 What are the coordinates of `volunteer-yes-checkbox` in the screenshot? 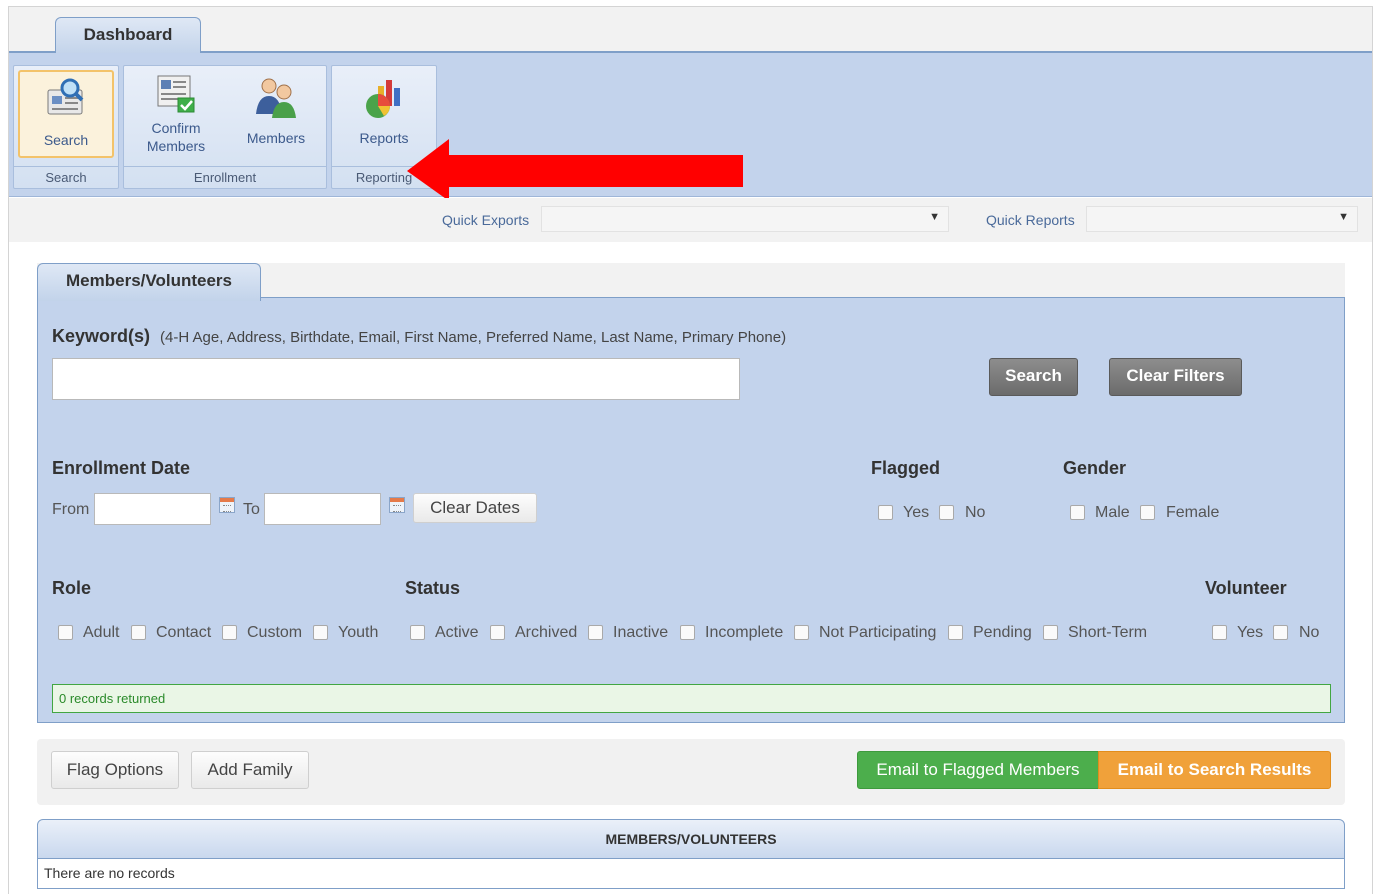 It's located at (1219, 632).